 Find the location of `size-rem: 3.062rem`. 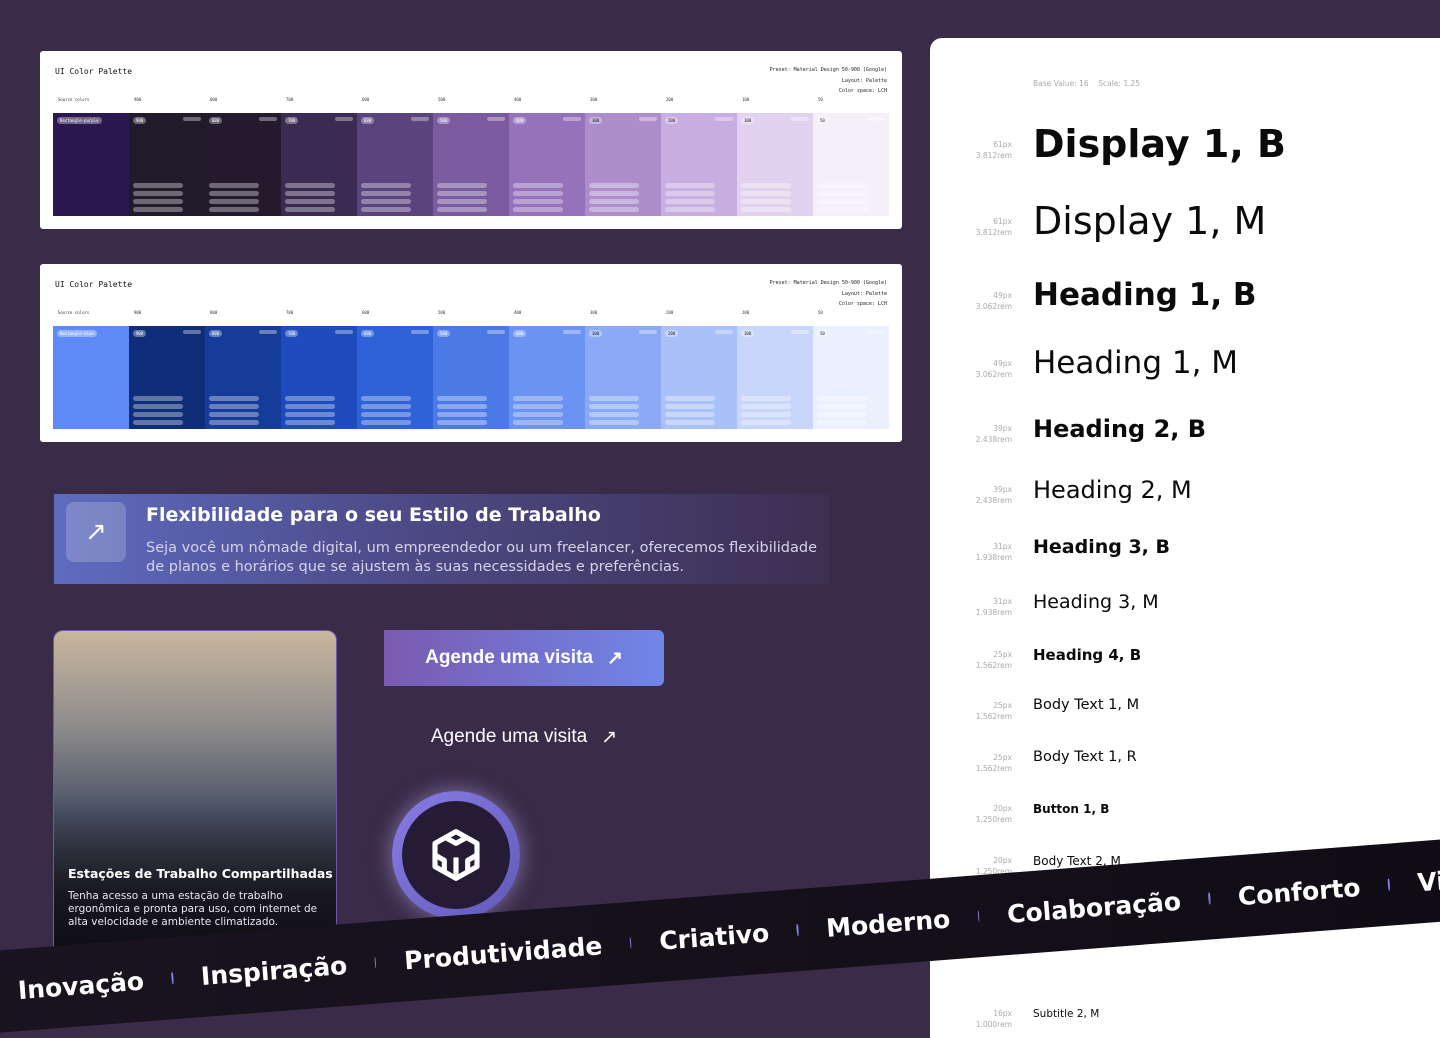

size-rem: 3.062rem is located at coordinates (993, 374).